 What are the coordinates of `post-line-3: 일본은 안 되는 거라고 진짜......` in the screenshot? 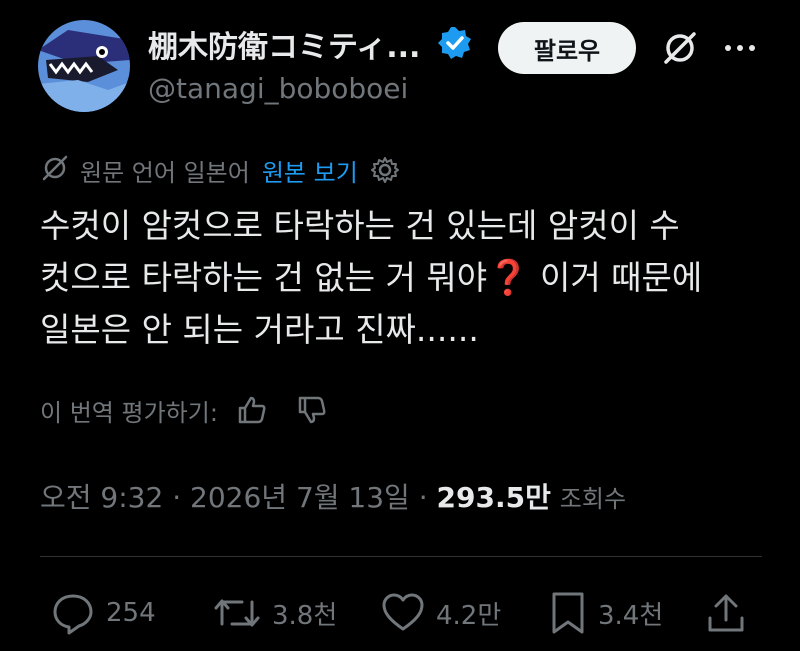 It's located at (259, 329).